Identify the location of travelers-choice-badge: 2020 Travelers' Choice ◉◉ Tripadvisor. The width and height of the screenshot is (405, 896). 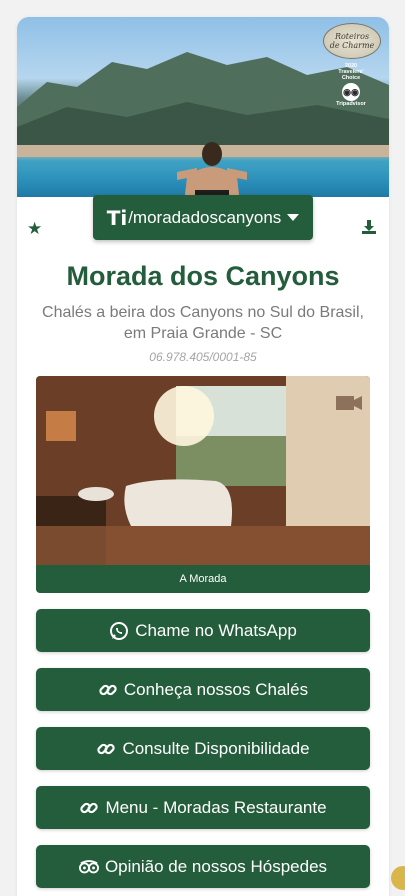
(351, 85).